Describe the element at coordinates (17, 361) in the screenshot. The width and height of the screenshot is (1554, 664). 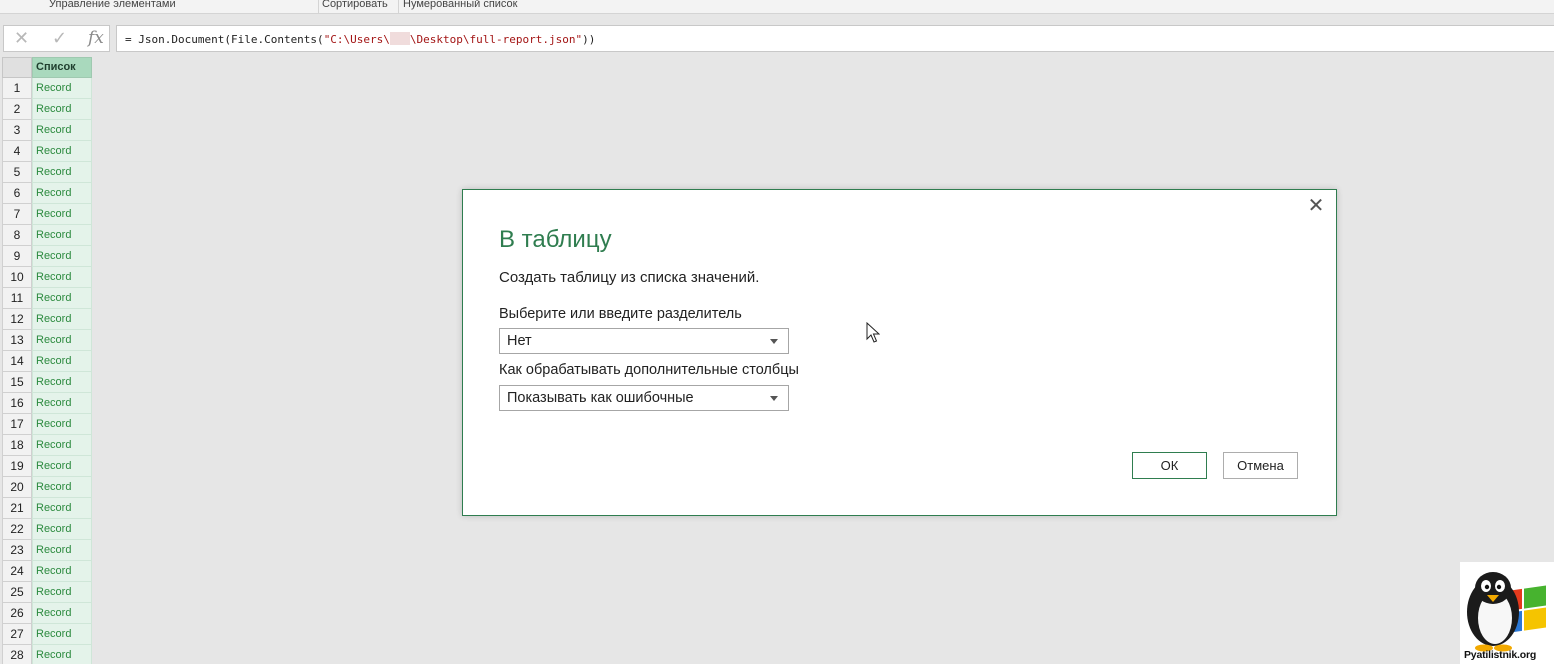
I see `row-number: 14` at that location.